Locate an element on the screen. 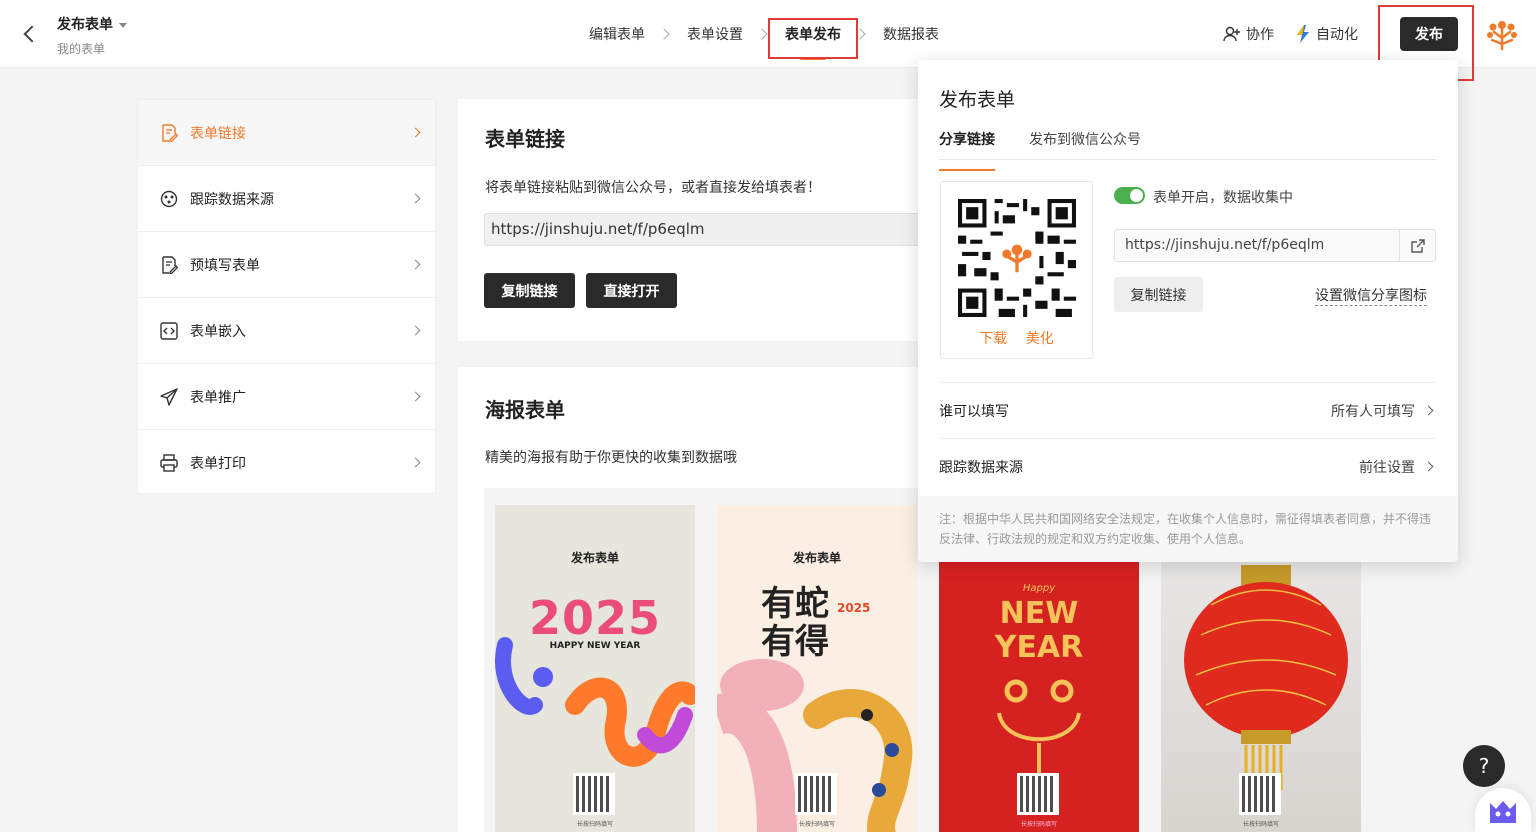 The height and width of the screenshot is (832, 1536). sidebar-item-prefill: 预填写表单 is located at coordinates (286, 265).